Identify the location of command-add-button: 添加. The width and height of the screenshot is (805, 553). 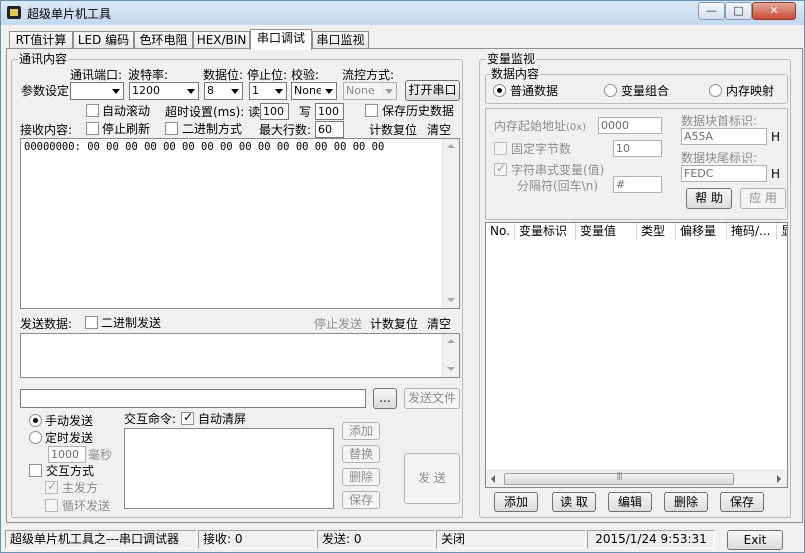
(361, 431).